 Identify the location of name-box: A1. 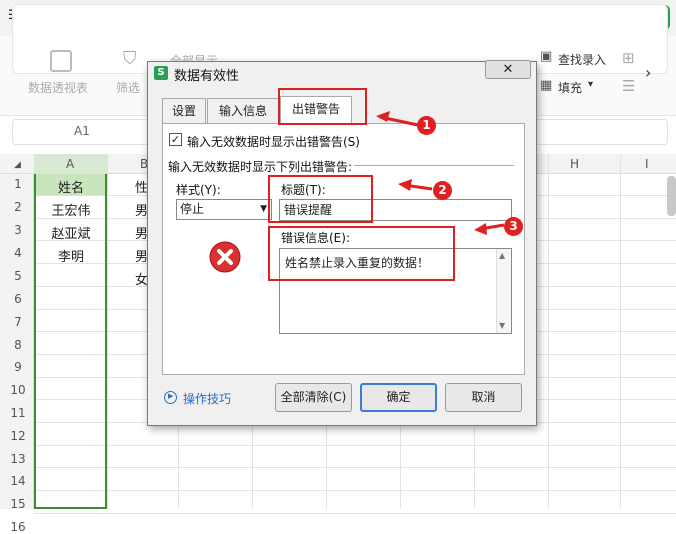
(82, 131).